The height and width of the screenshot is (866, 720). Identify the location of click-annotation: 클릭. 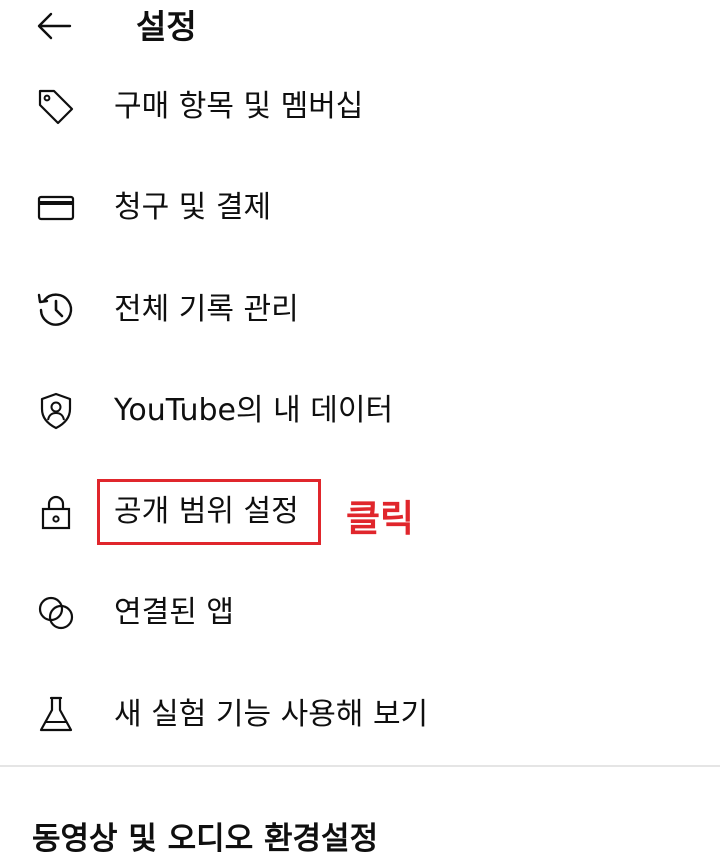
(380, 518).